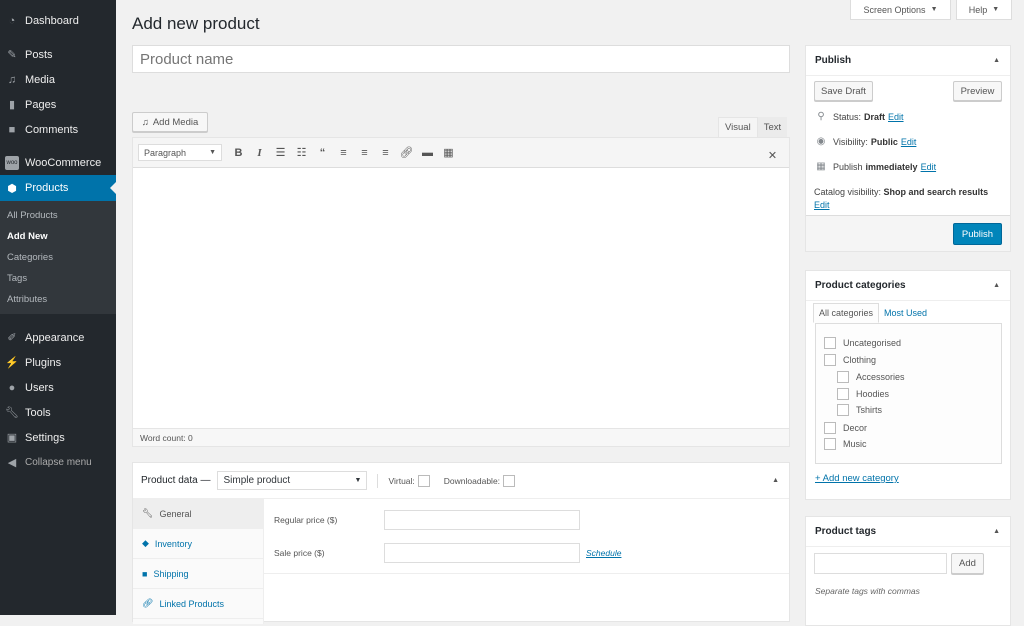 Image resolution: width=1024 pixels, height=626 pixels. I want to click on schedule-row: ▦ Publish immediately Edit, so click(875, 166).